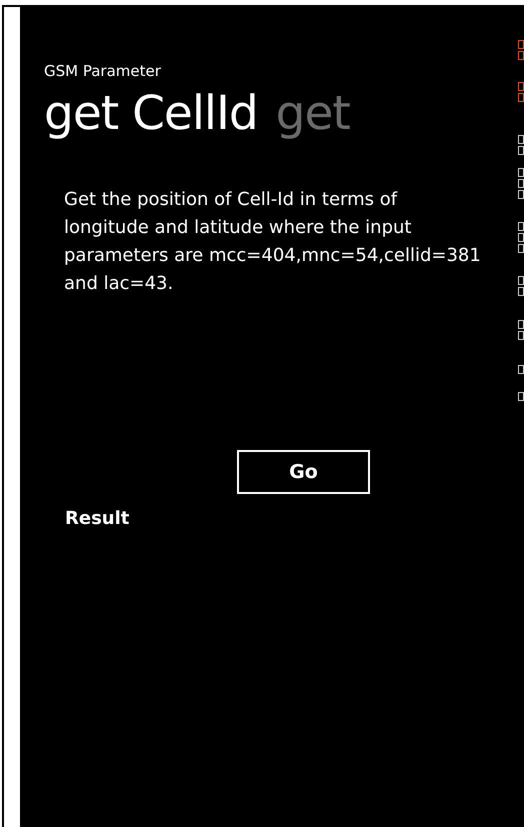 Image resolution: width=524 pixels, height=827 pixels. I want to click on go-button: Go, so click(303, 472).